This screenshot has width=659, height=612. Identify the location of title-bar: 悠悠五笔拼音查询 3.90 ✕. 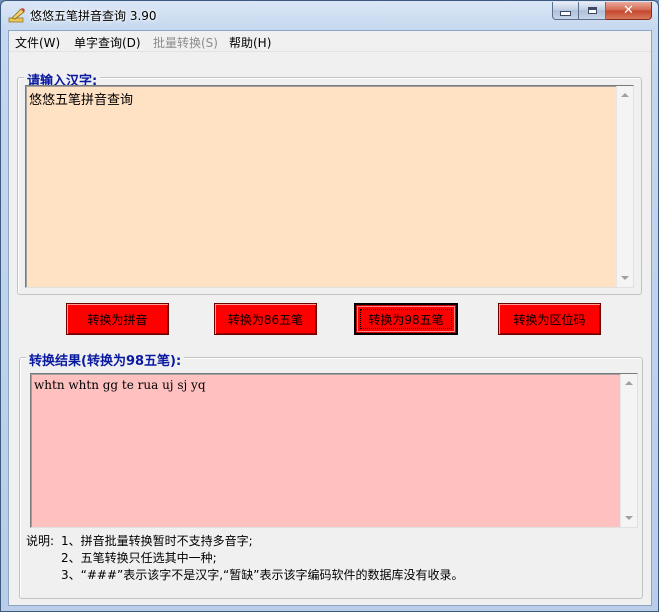
(329, 15).